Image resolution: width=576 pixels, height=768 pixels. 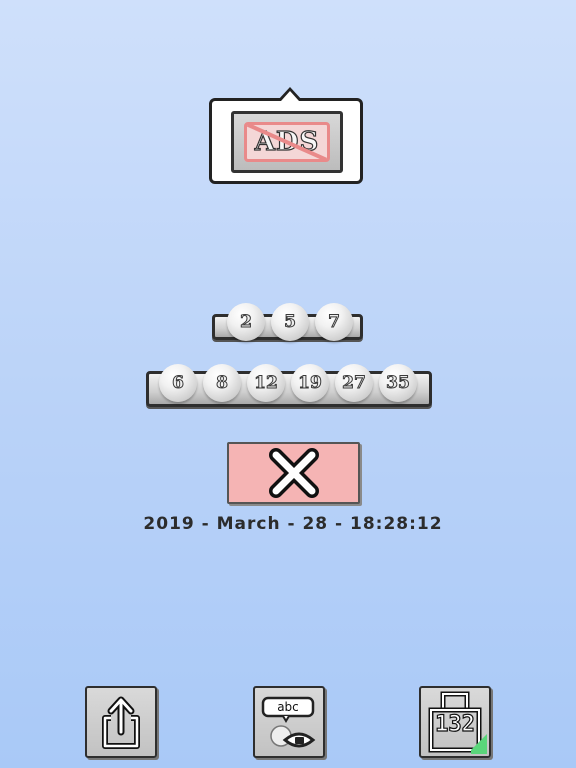 What do you see at coordinates (178, 383) in the screenshot?
I see `number-ball: 6` at bounding box center [178, 383].